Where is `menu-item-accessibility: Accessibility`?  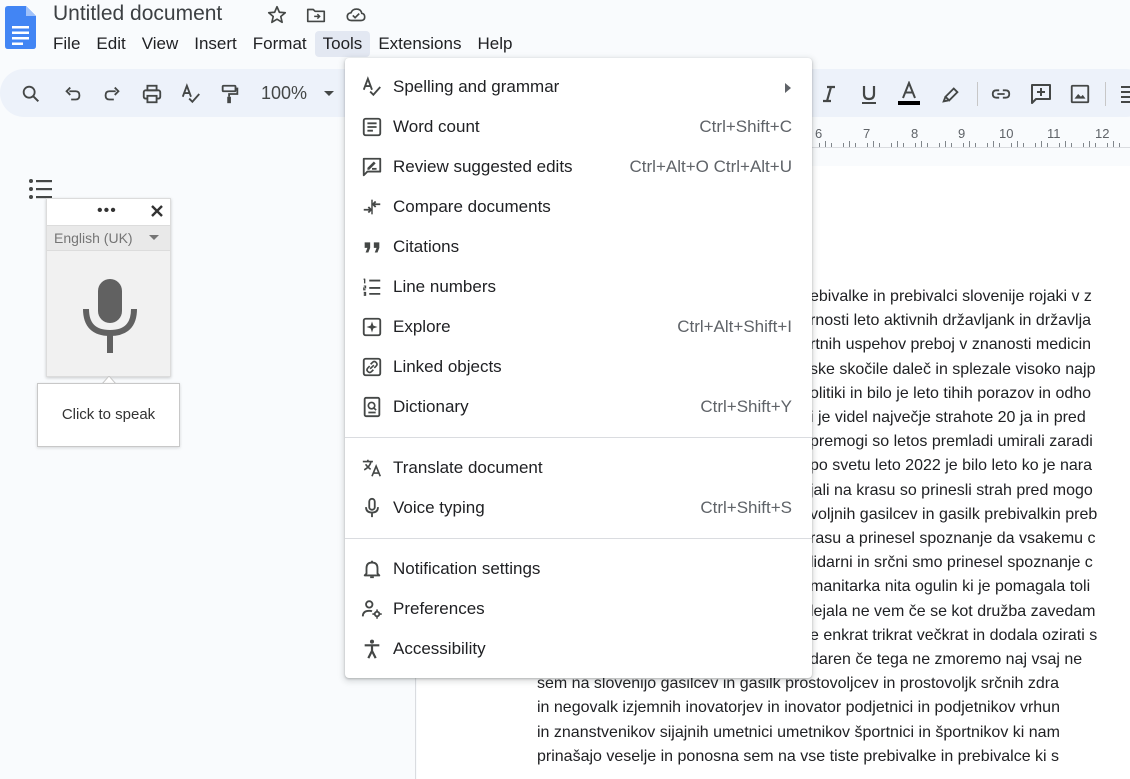 menu-item-accessibility: Accessibility is located at coordinates (578, 649).